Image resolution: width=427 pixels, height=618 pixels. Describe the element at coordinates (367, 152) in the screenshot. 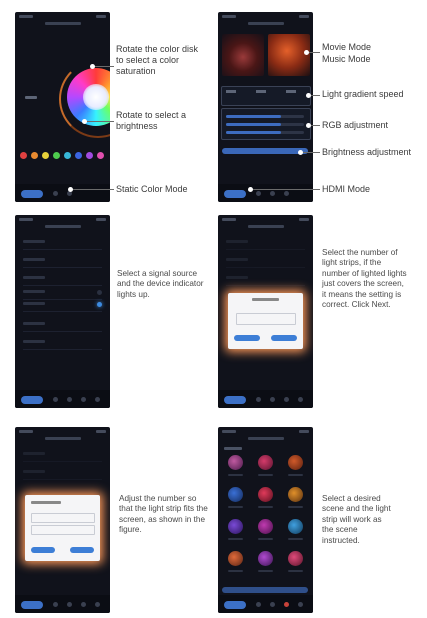

I see `callout-brightness-adjustment: Brightness adjustment` at that location.